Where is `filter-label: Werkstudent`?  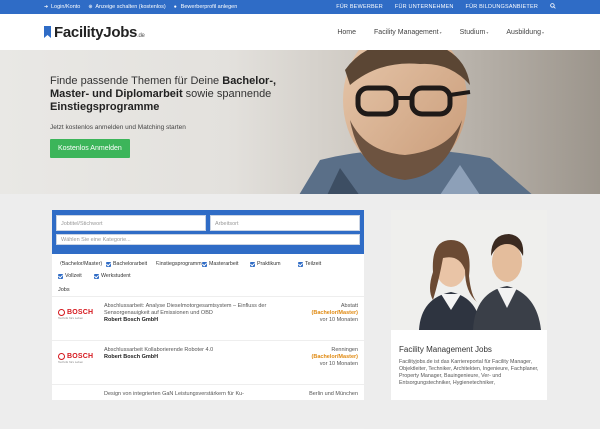 filter-label: Werkstudent is located at coordinates (116, 276).